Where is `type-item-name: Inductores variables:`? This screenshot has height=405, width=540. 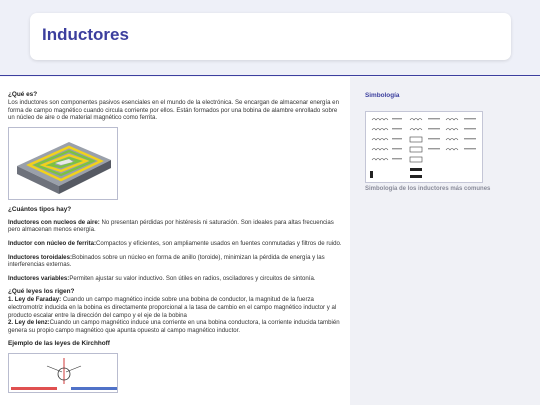
type-item-name: Inductores variables: is located at coordinates (39, 278).